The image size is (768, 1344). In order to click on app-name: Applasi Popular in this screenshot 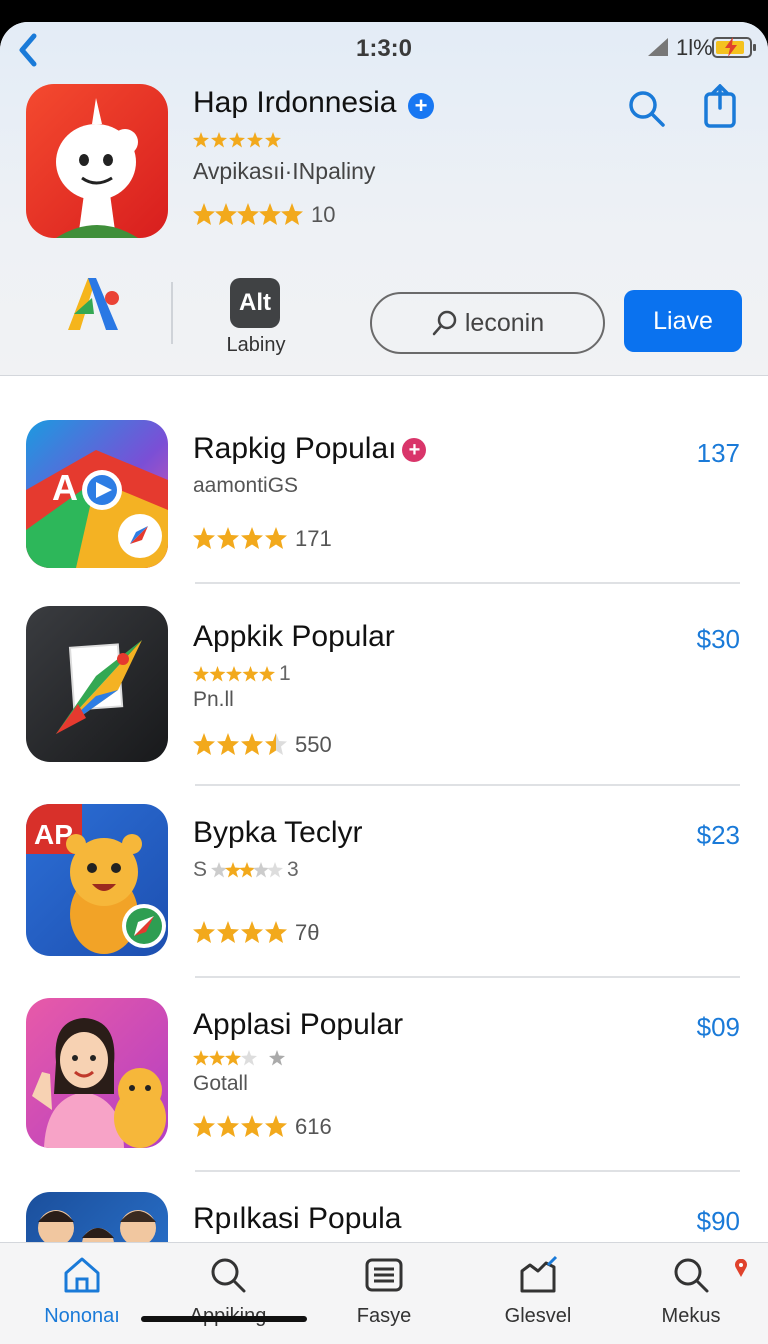, I will do `click(298, 1025)`.